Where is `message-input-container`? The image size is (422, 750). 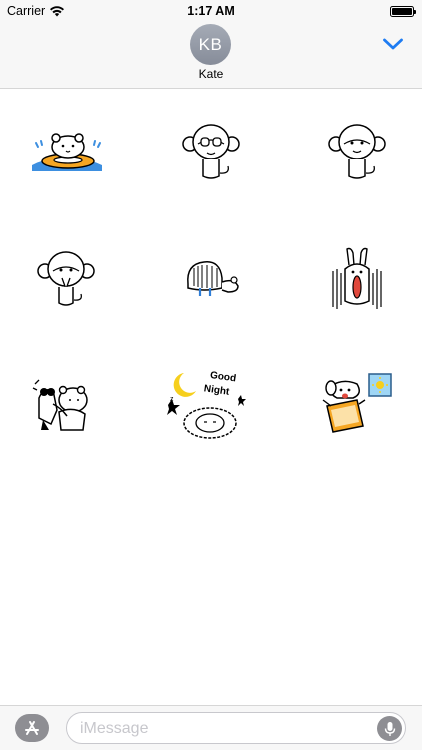 message-input-container is located at coordinates (236, 728).